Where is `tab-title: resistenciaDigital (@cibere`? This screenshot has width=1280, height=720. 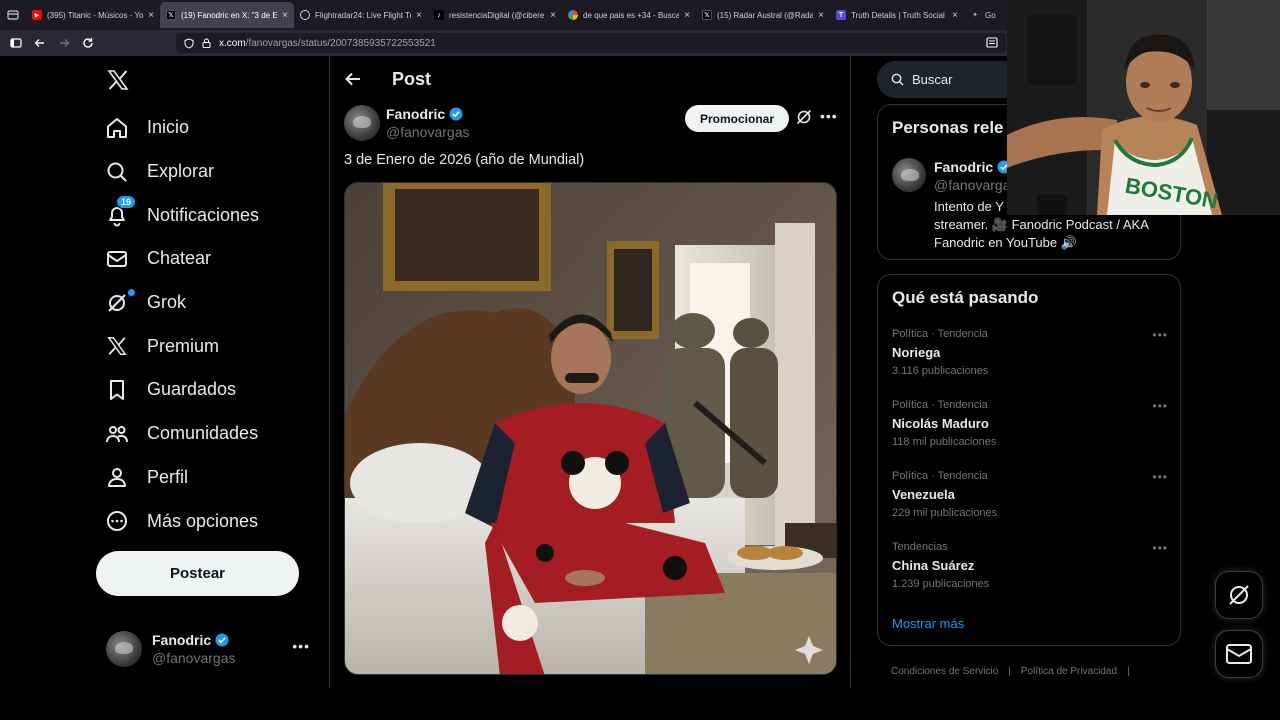 tab-title: resistenciaDigital (@cibere is located at coordinates (497, 15).